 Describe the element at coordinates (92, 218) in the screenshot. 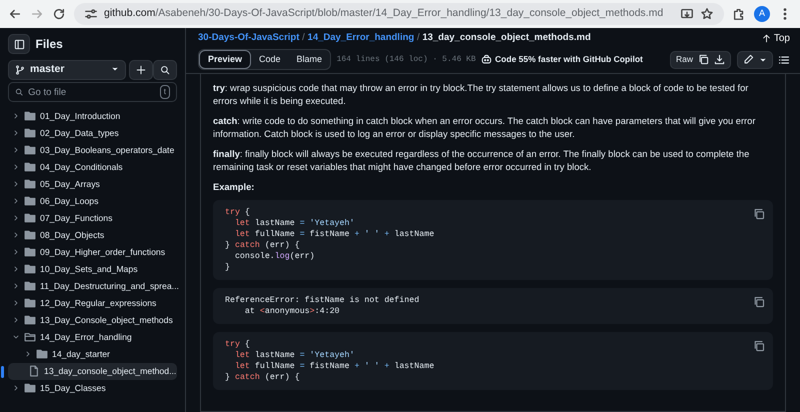

I see `folder-tree-item: 07_Day_Functions` at that location.